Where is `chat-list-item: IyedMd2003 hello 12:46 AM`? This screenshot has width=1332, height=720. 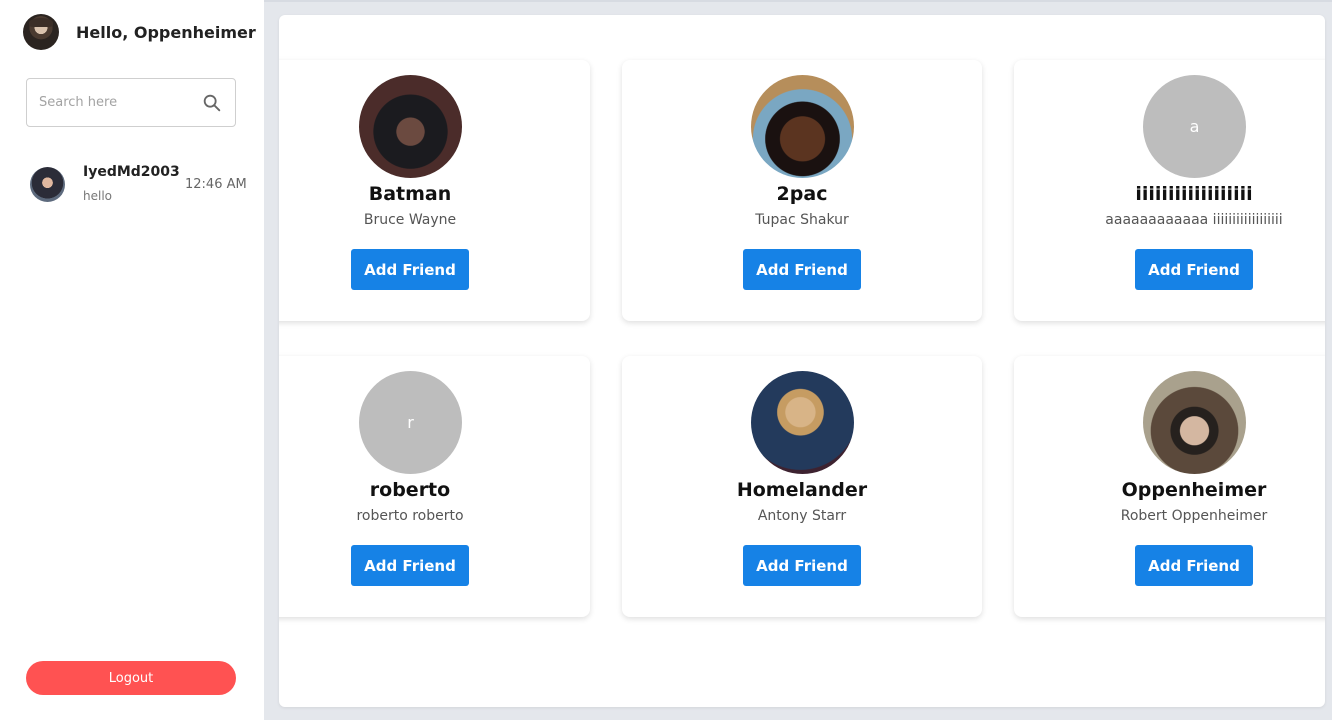 chat-list-item: IyedMd2003 hello 12:46 AM is located at coordinates (140, 187).